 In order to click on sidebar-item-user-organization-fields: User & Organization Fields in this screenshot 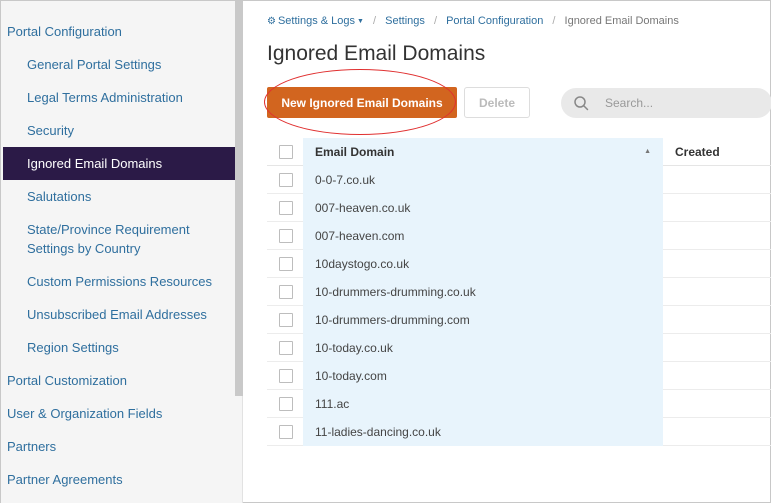, I will do `click(84, 413)`.